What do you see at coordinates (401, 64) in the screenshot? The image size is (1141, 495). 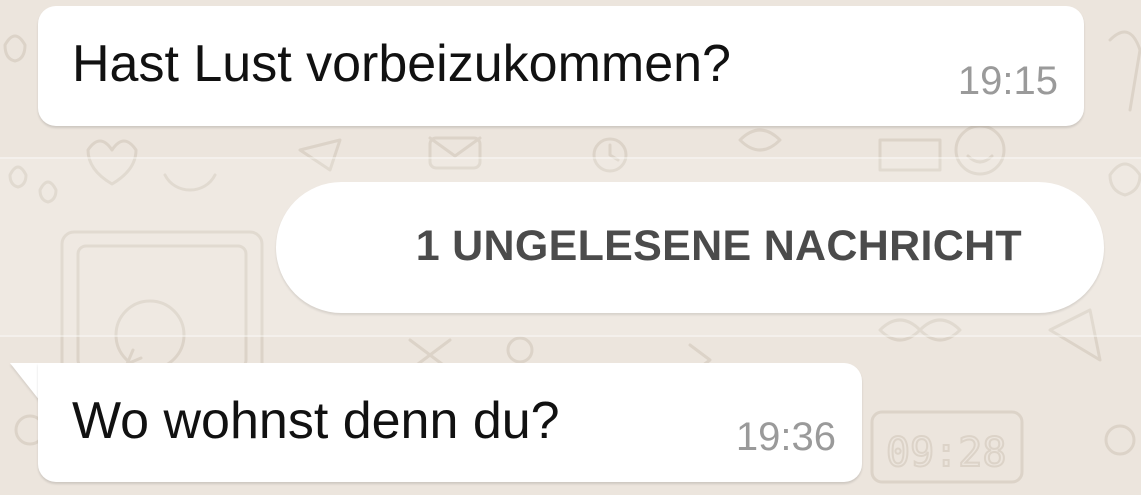 I see `message-text: Hast Lust vorbeizukommen?` at bounding box center [401, 64].